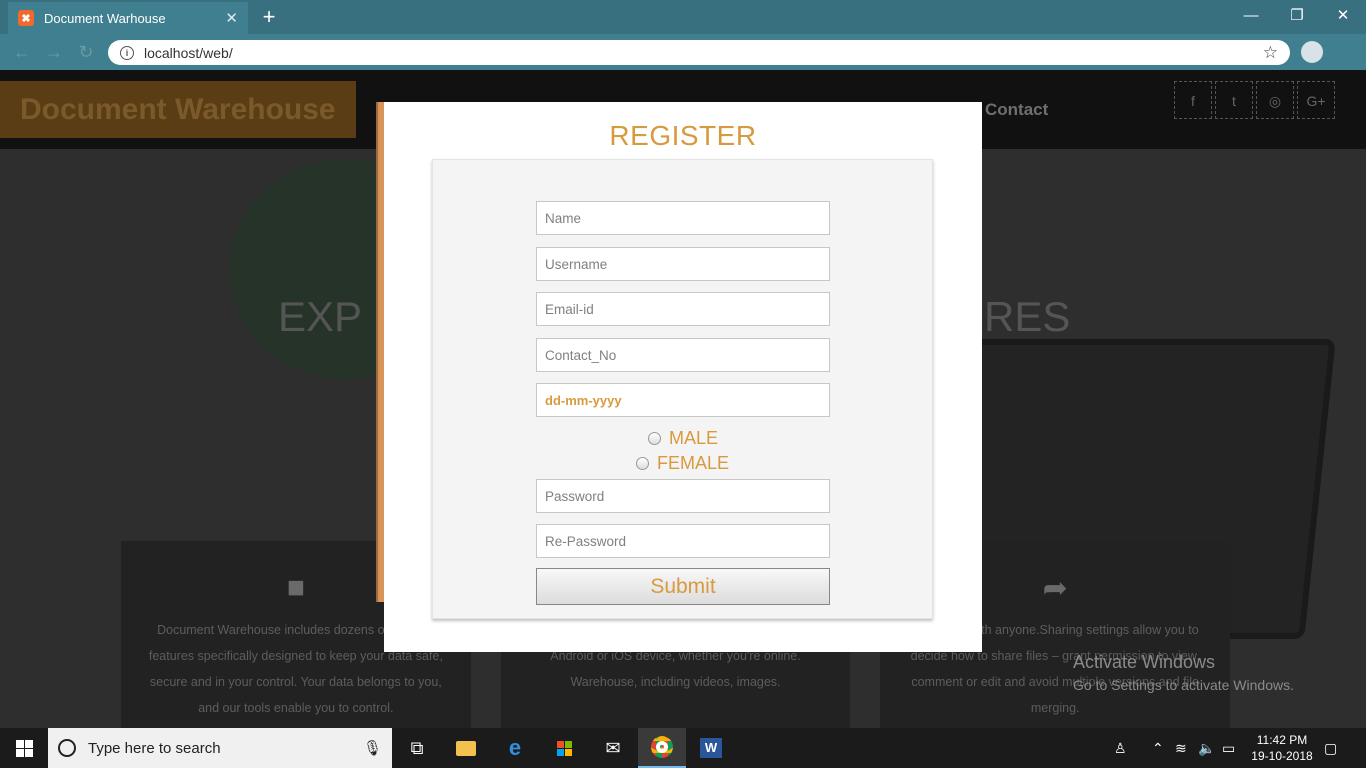 The image size is (1366, 768). What do you see at coordinates (683, 135) in the screenshot?
I see `modal-title: REGISTER` at bounding box center [683, 135].